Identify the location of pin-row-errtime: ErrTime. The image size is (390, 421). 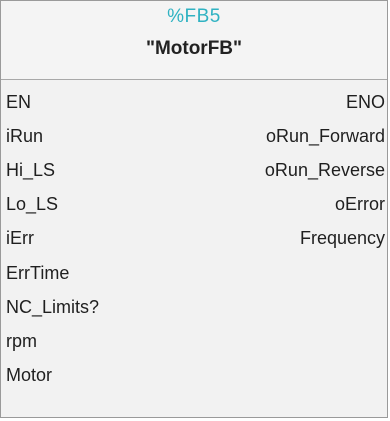
(194, 273).